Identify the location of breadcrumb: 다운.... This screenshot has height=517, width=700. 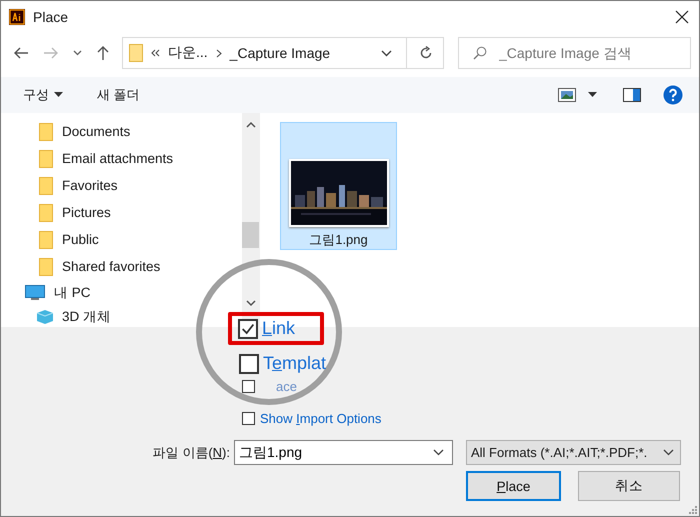
(188, 53).